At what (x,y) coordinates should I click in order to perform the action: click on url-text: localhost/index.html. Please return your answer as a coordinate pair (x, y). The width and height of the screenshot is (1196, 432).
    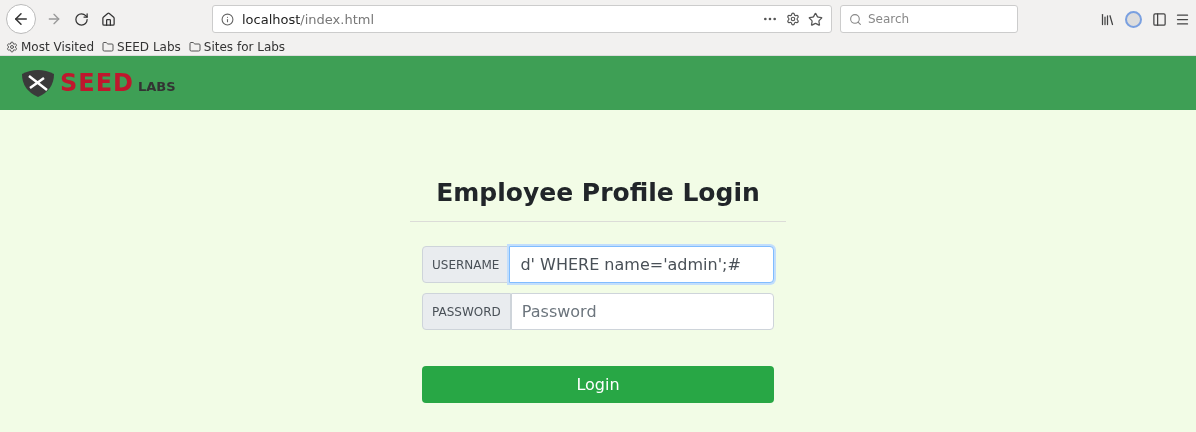
    Looking at the image, I should click on (308, 19).